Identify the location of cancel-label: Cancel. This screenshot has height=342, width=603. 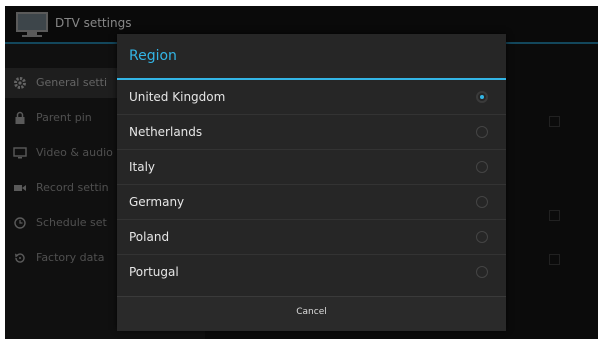
(311, 312).